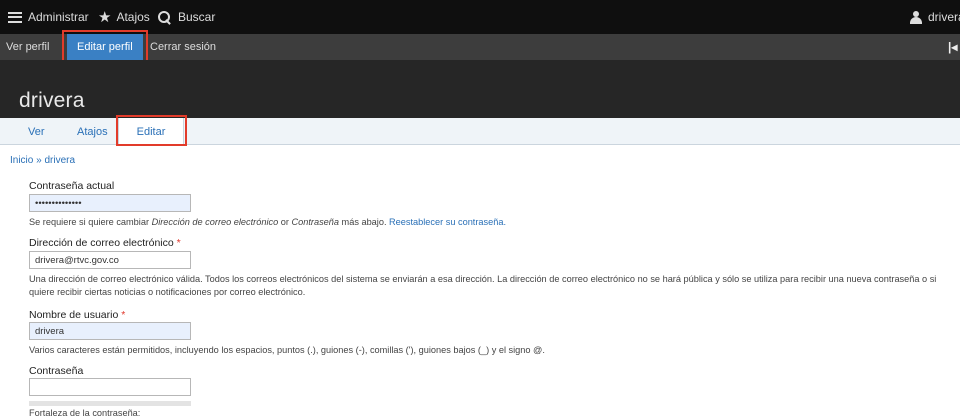 The width and height of the screenshot is (960, 418). I want to click on view-profile-link: Ver perfil, so click(27, 47).